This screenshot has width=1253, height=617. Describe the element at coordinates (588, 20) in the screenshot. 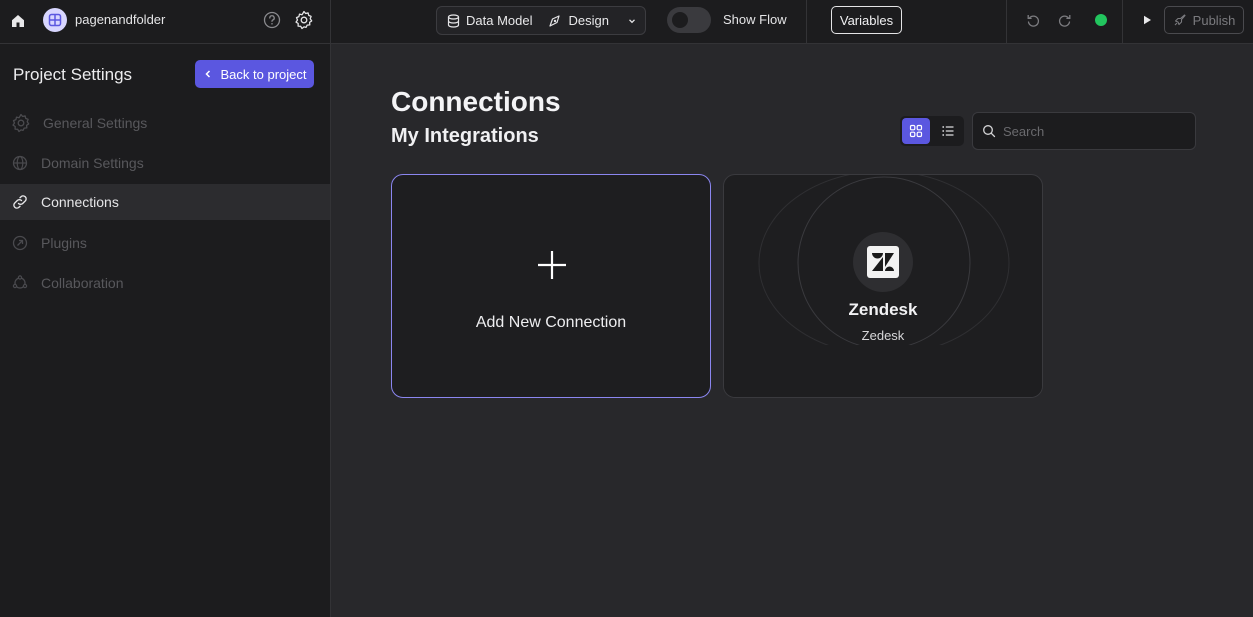

I see `design-label: Design` at that location.